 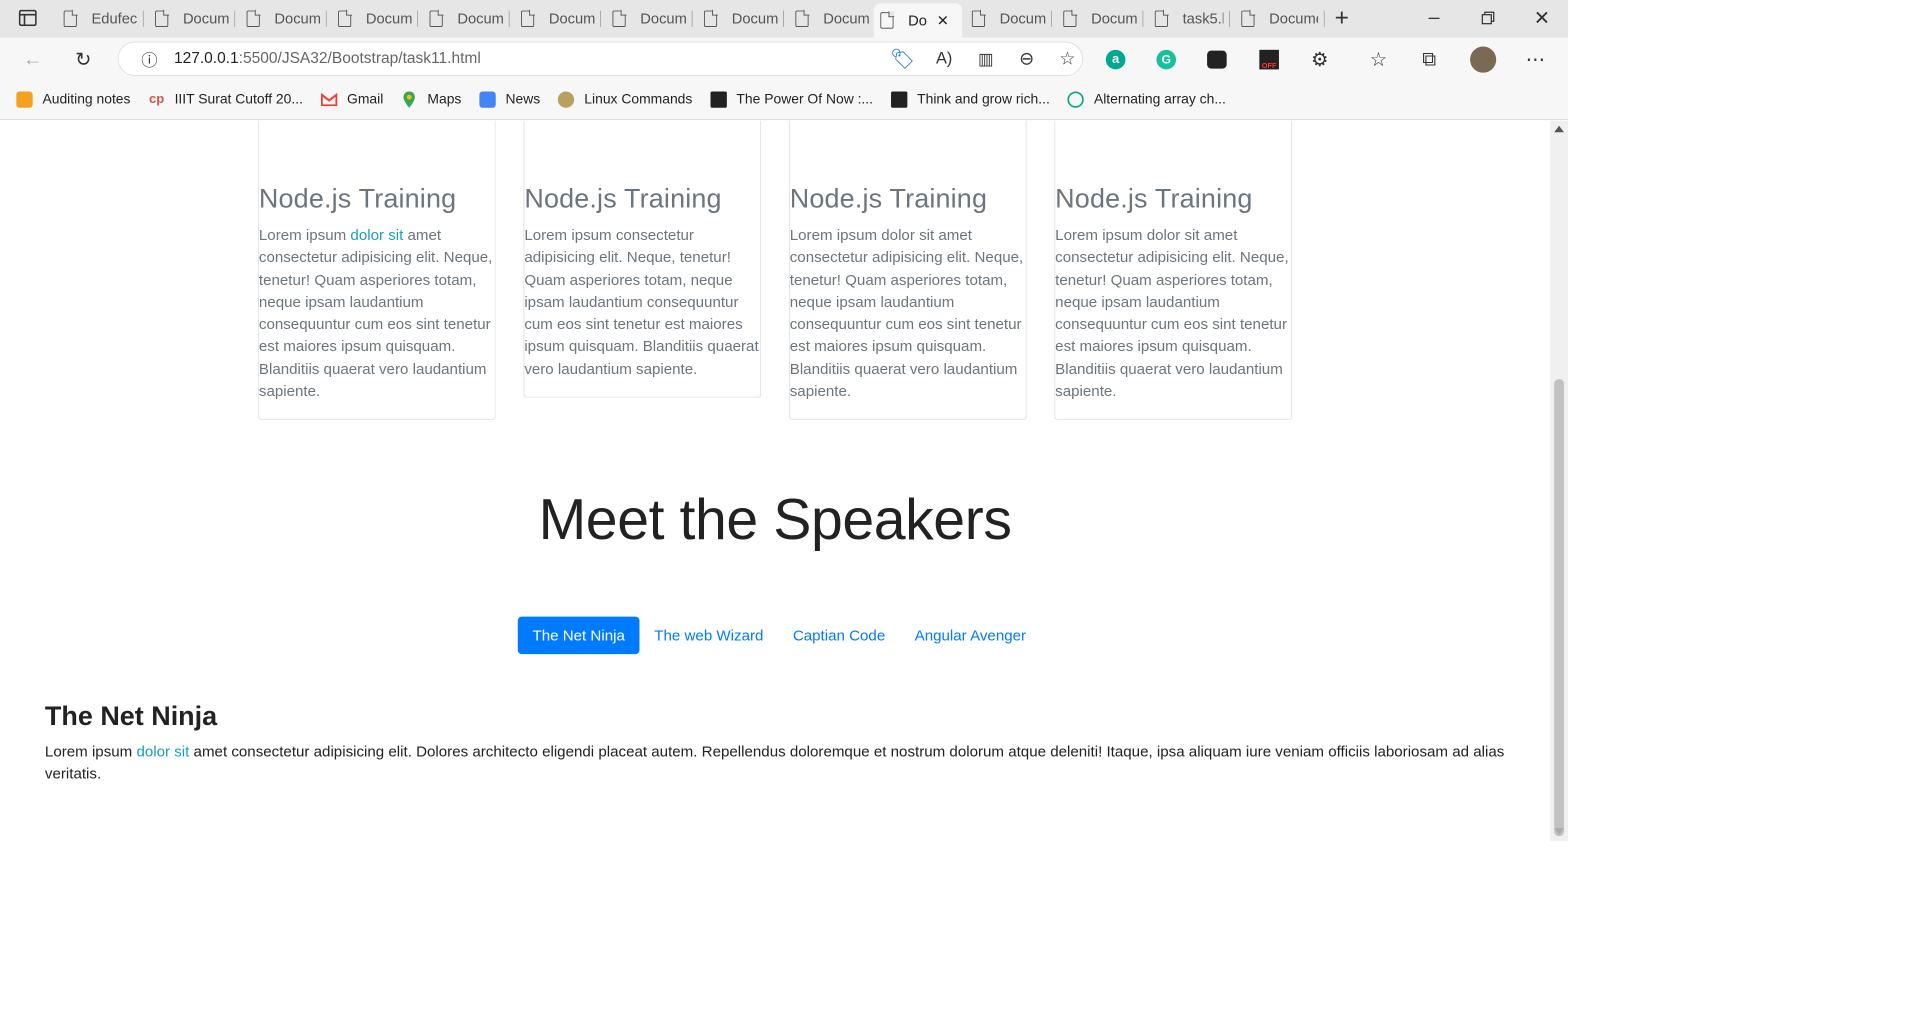 What do you see at coordinates (70, 18) in the screenshot?
I see `edufect-favicon-icon` at bounding box center [70, 18].